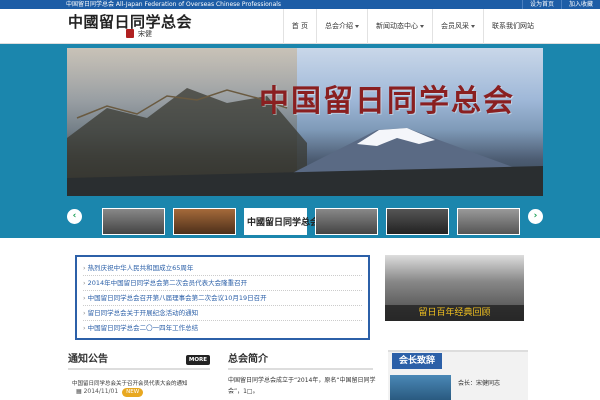 This screenshot has width=600, height=400. I want to click on section-title: 通知公告, so click(88, 359).